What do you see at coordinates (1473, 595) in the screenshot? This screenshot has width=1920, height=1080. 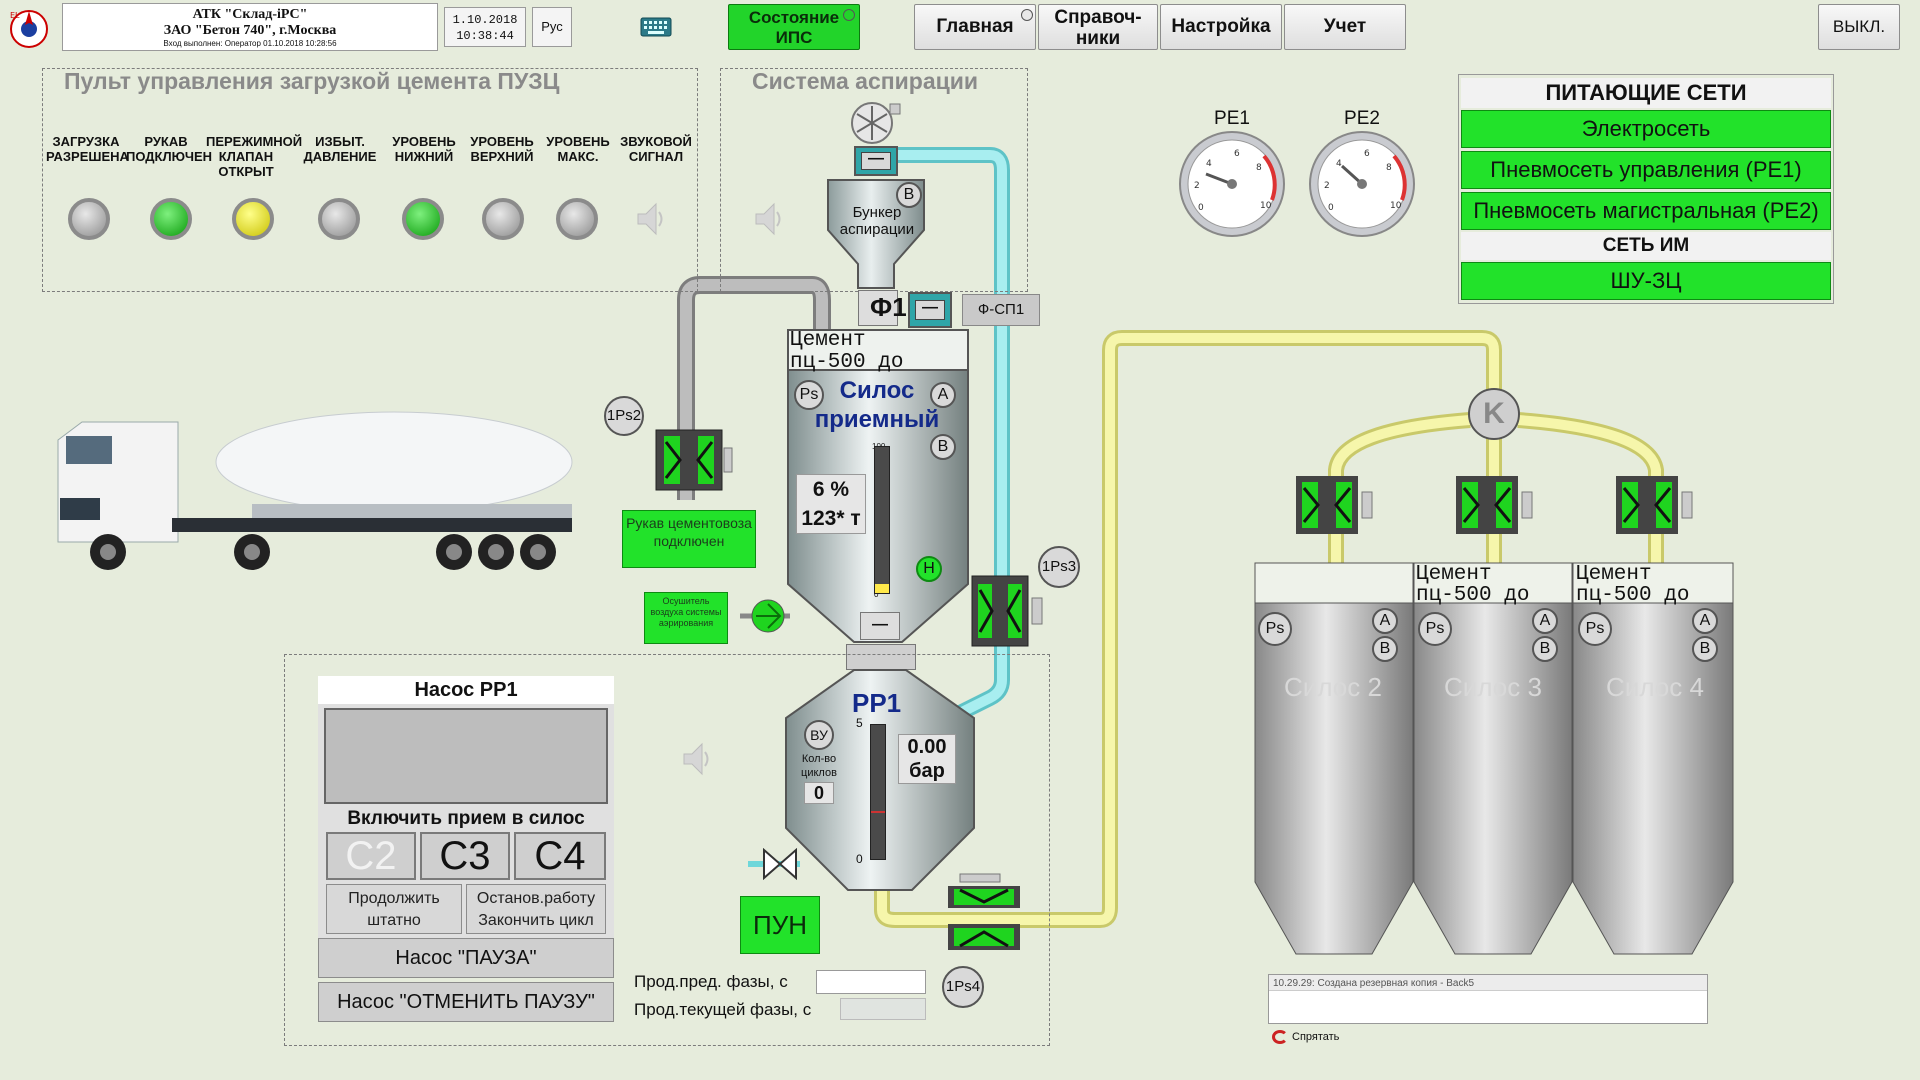 I see `silo3-cement-grade: пц-500 до` at bounding box center [1473, 595].